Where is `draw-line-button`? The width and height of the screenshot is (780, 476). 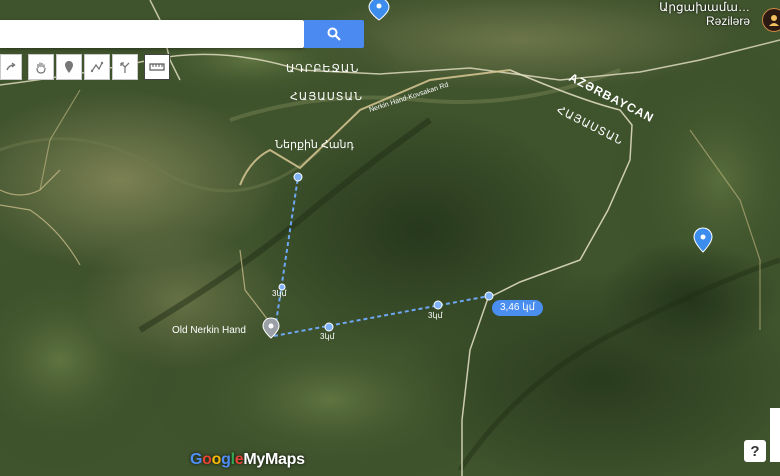 draw-line-button is located at coordinates (97, 67).